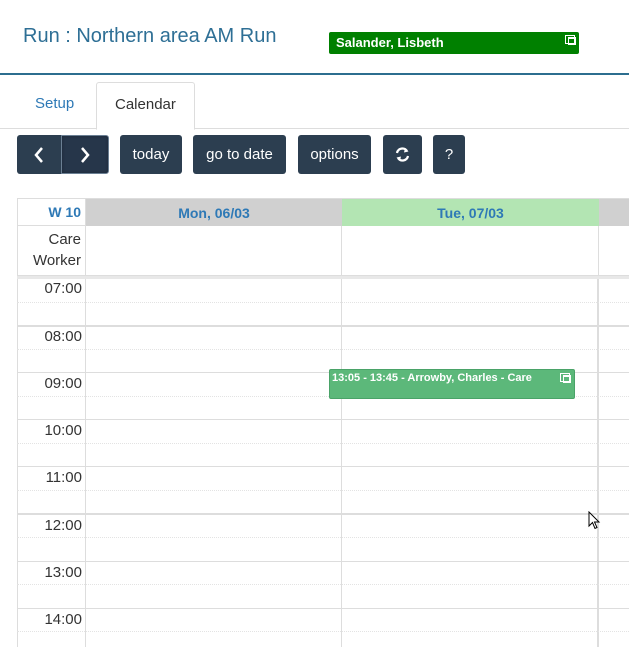 The width and height of the screenshot is (629, 647). What do you see at coordinates (63, 383) in the screenshot?
I see `time-label: 09:00` at bounding box center [63, 383].